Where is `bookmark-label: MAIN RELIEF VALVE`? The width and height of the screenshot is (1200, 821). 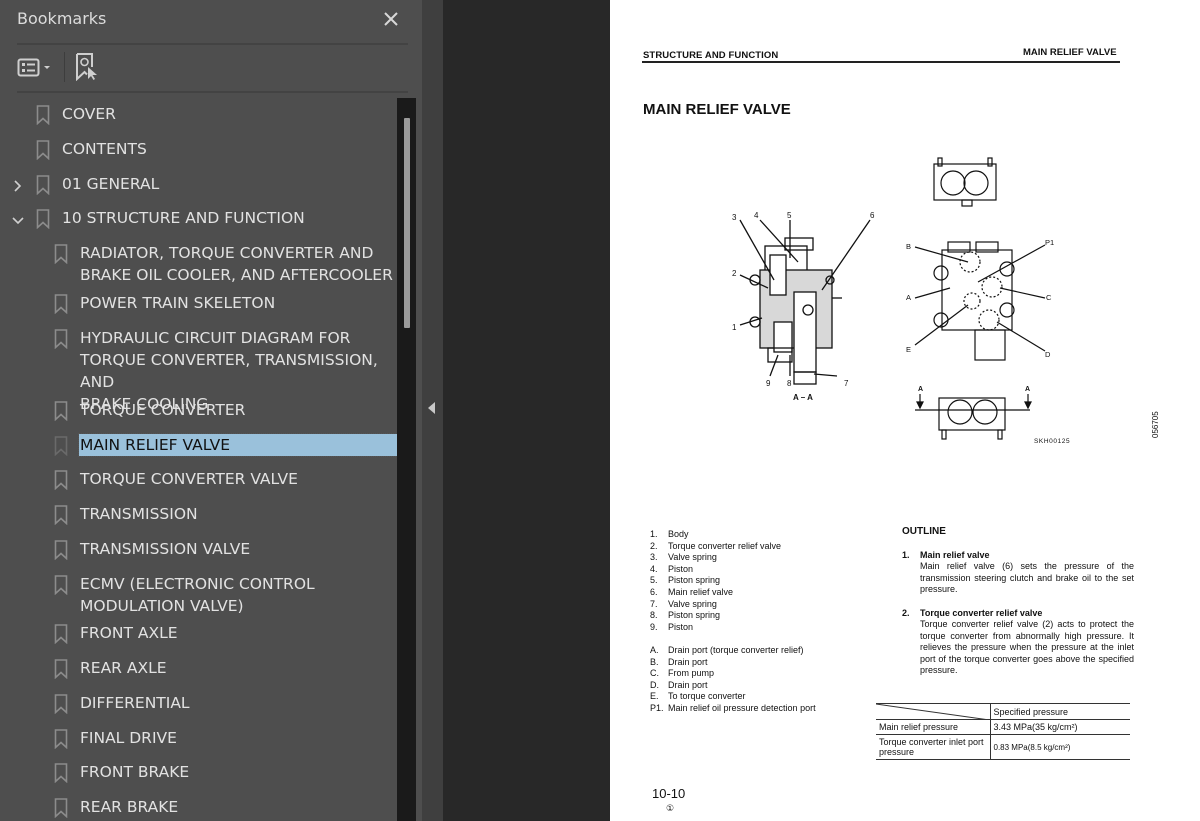 bookmark-label: MAIN RELIEF VALVE is located at coordinates (237, 445).